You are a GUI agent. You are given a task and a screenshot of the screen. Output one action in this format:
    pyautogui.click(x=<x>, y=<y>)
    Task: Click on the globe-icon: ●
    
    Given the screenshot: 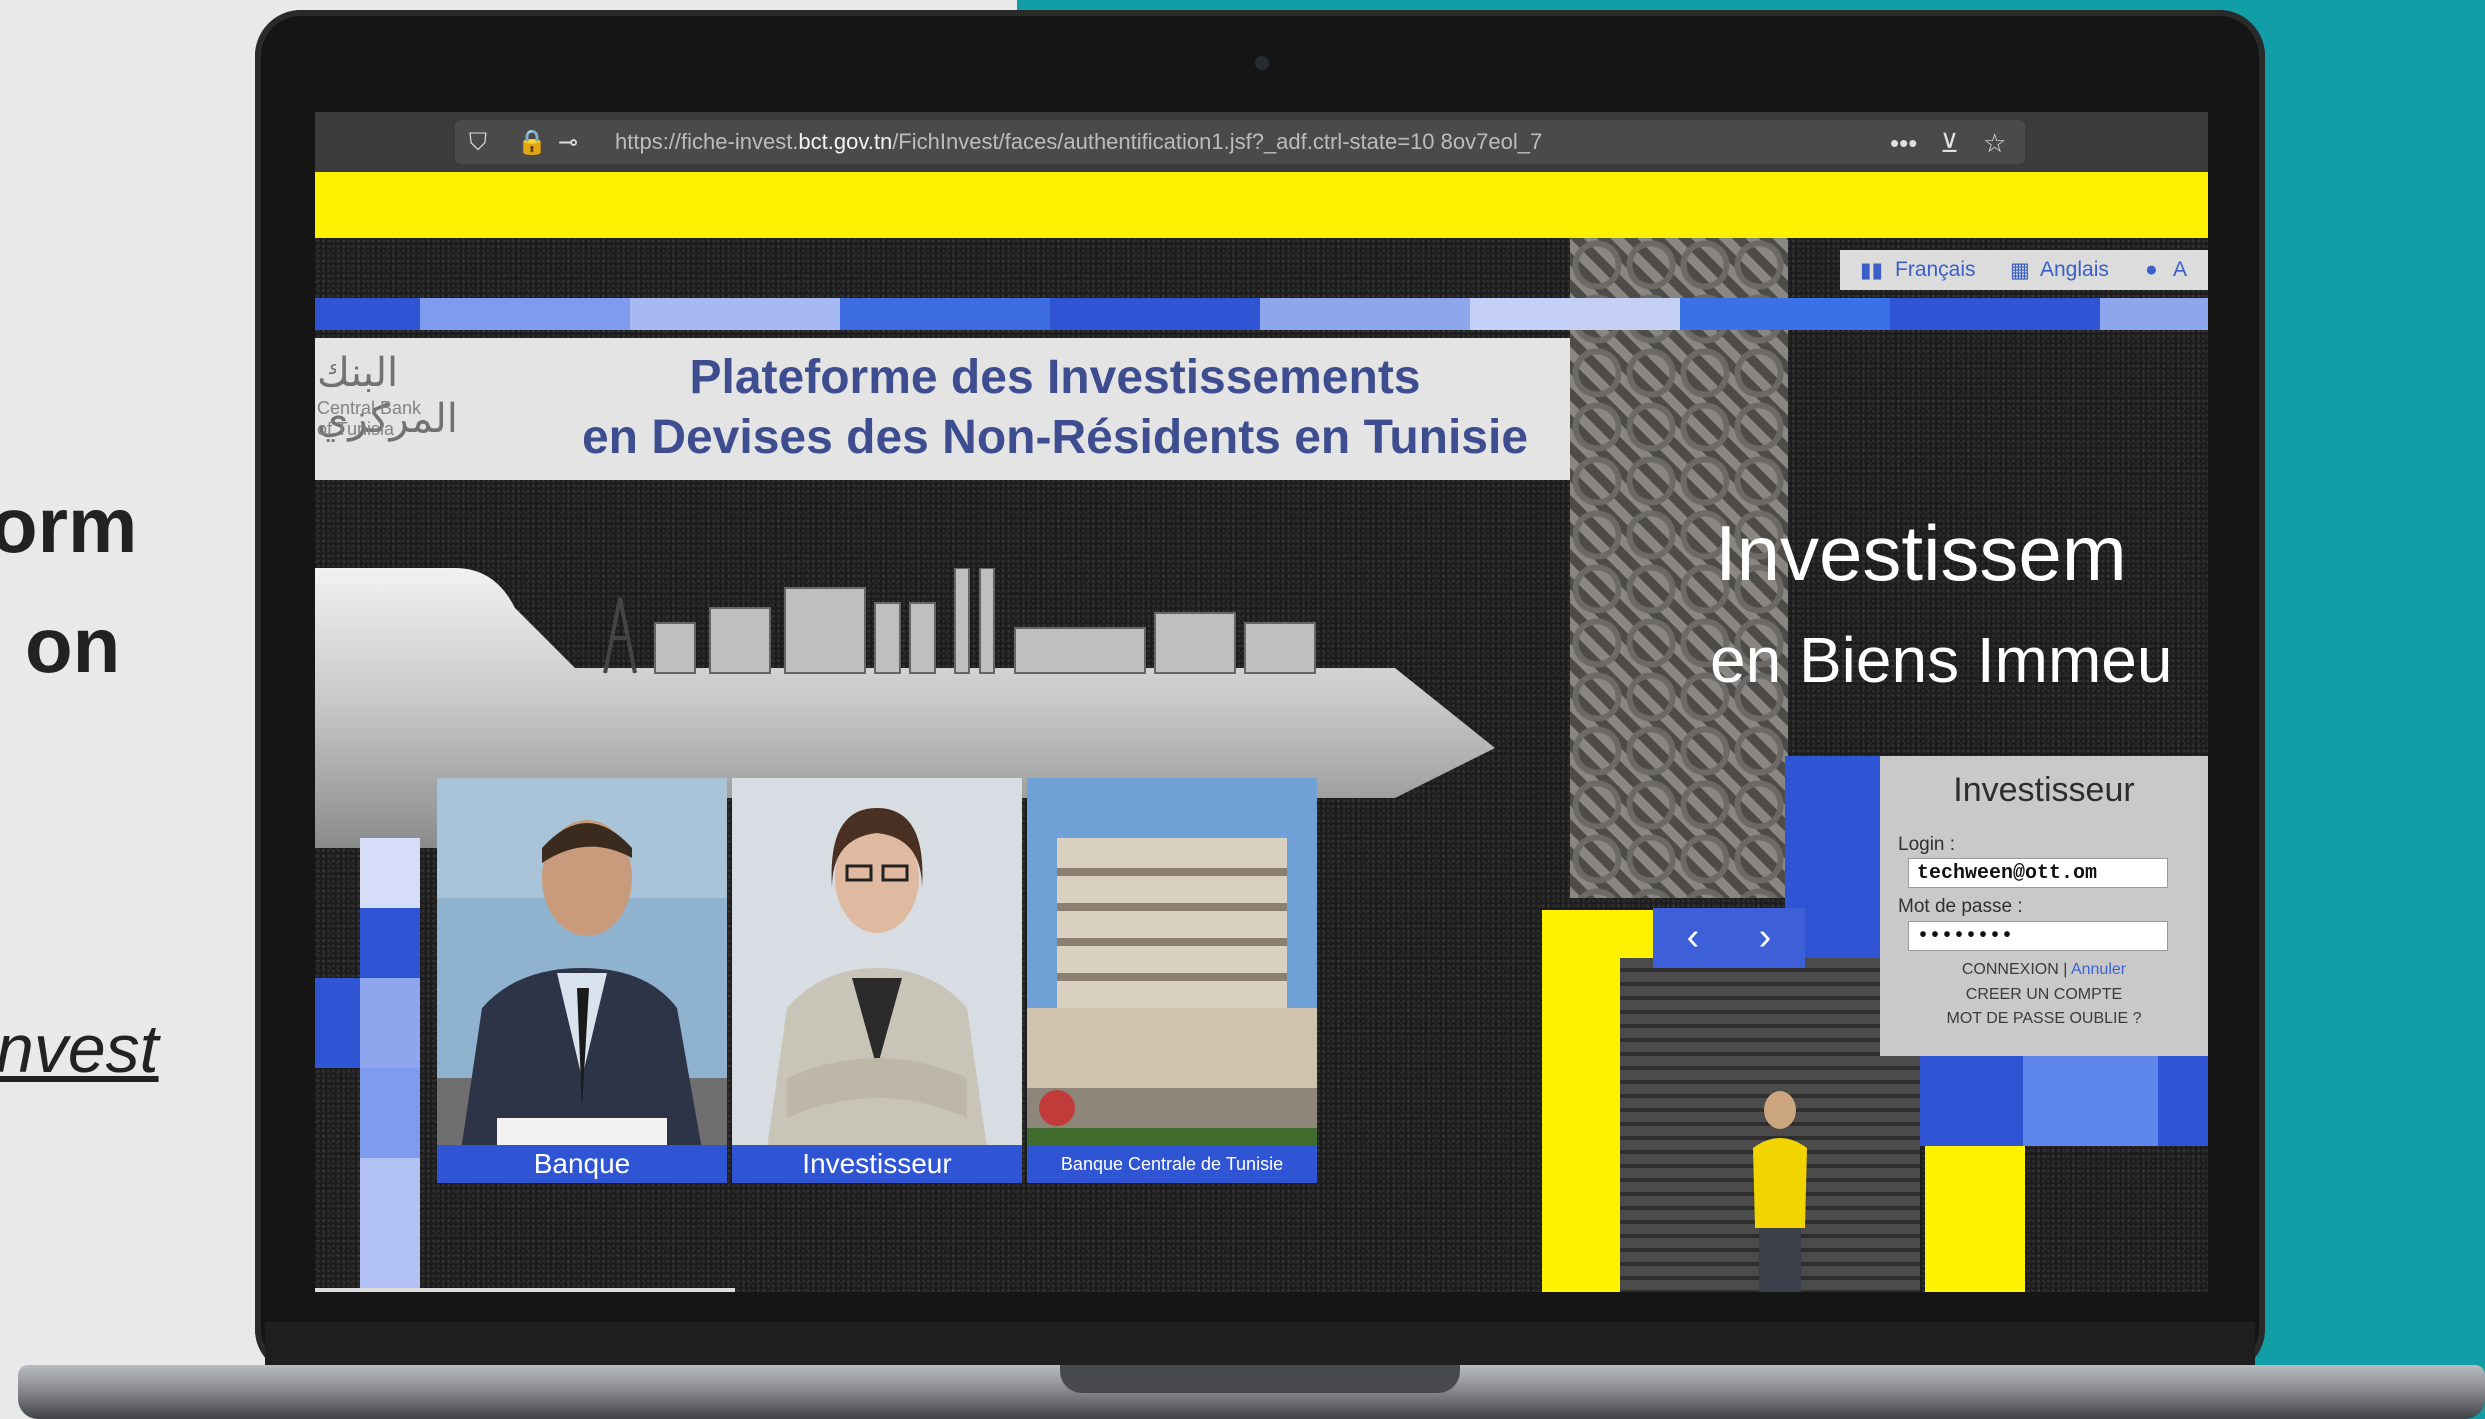 What is the action you would take?
    pyautogui.click(x=2151, y=269)
    